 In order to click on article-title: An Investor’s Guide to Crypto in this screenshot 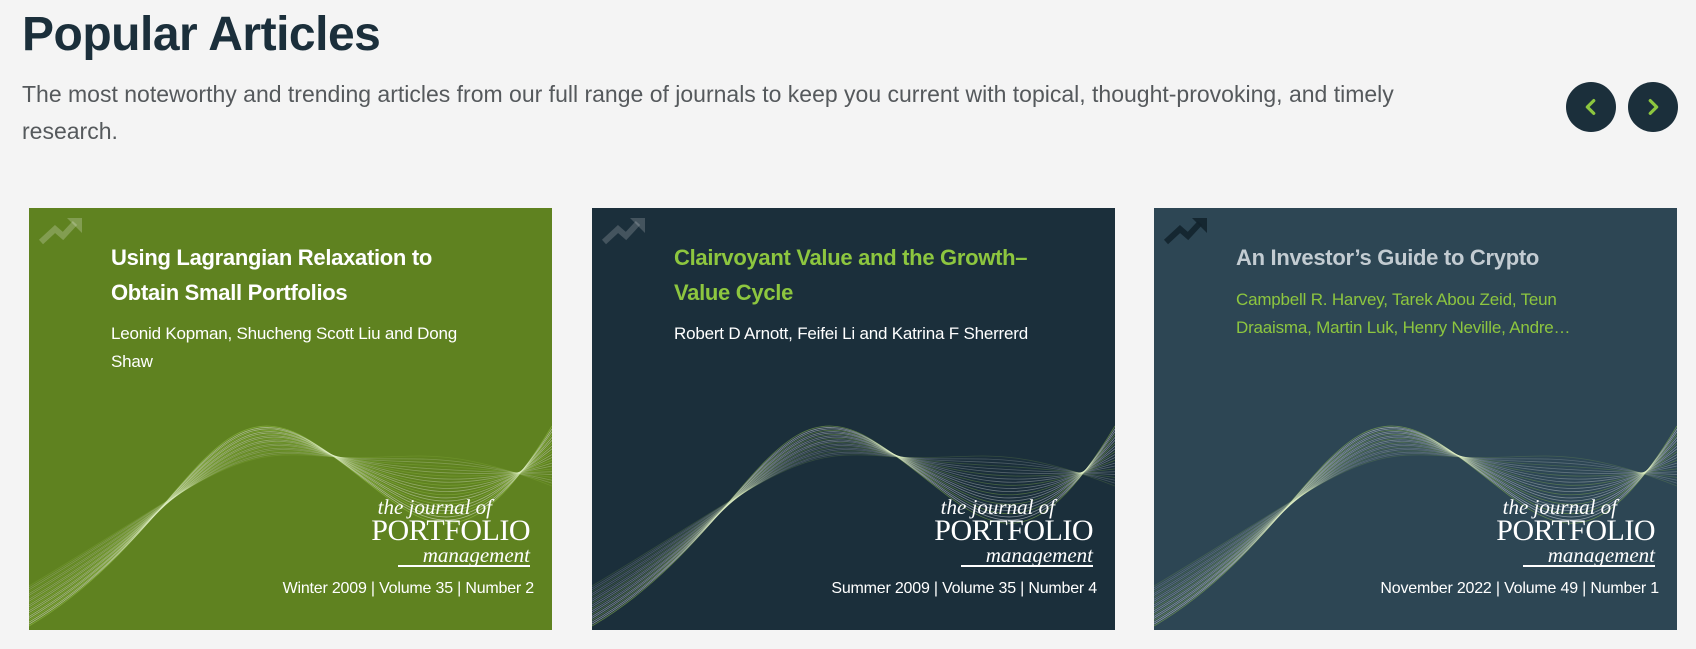, I will do `click(1426, 257)`.